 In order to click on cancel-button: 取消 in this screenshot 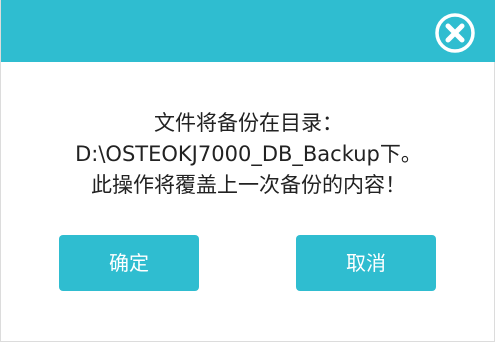, I will do `click(366, 263)`.